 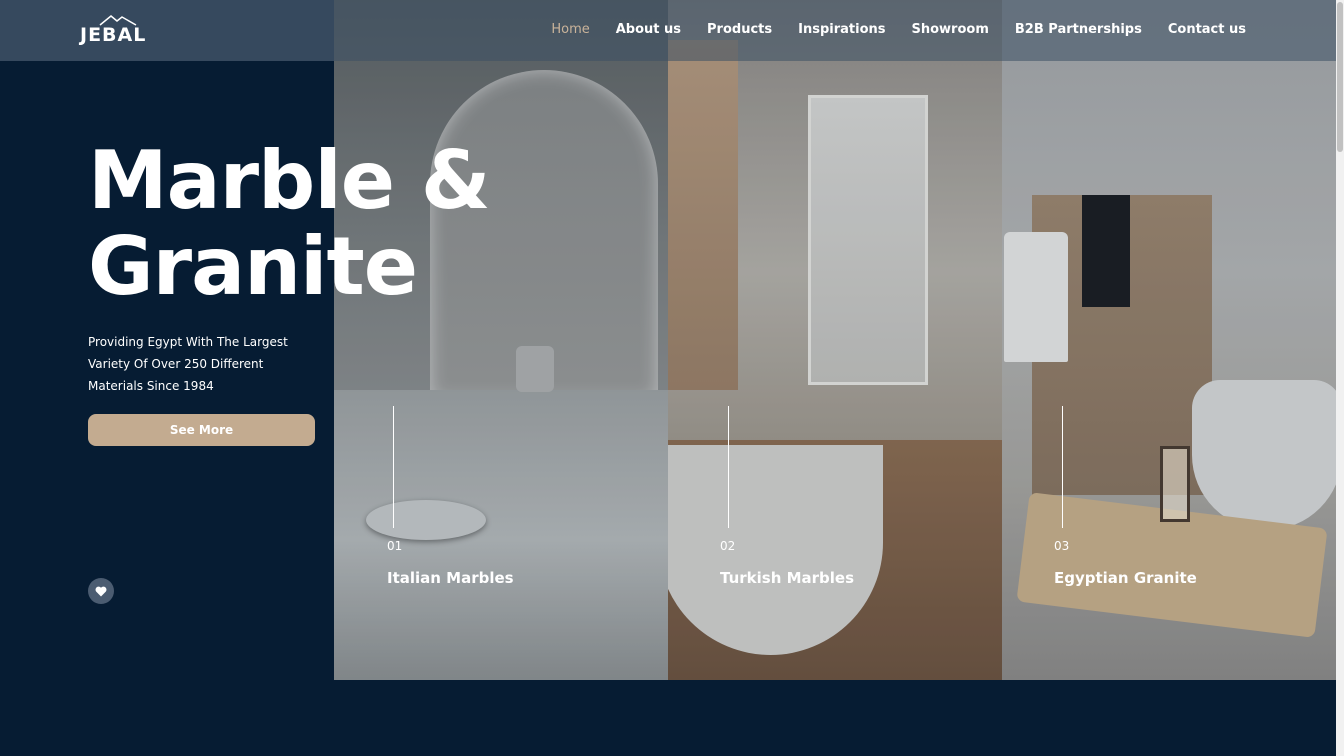 I want to click on favorite-button, so click(x=101, y=591).